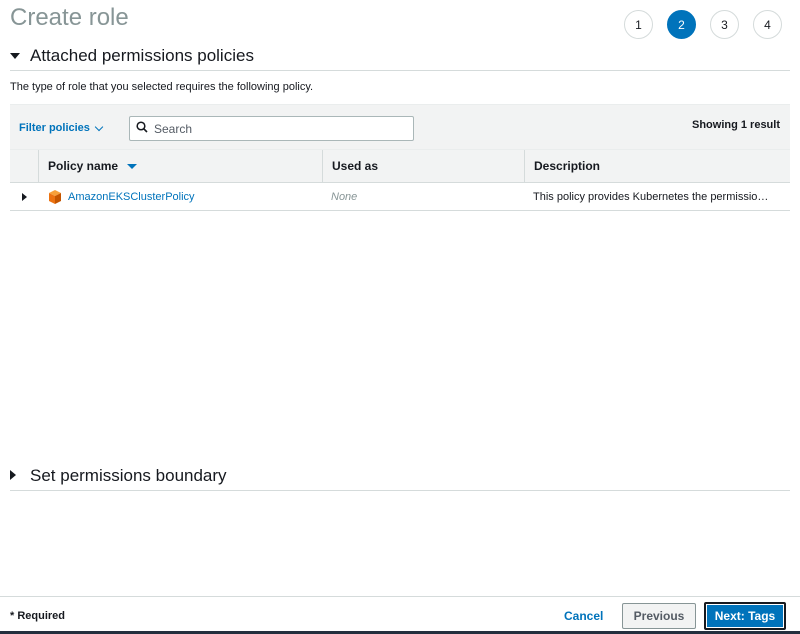  I want to click on search-box, so click(271, 128).